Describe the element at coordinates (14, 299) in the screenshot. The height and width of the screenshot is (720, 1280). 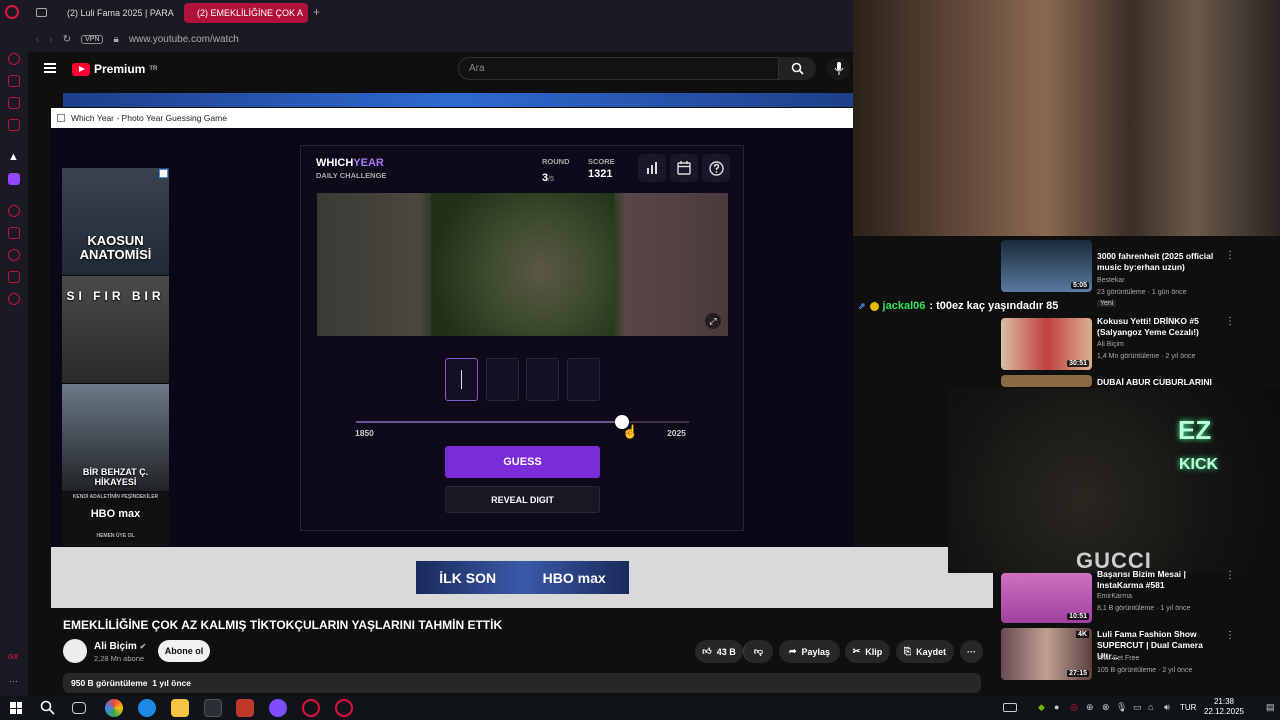
I see `settings-icon` at that location.